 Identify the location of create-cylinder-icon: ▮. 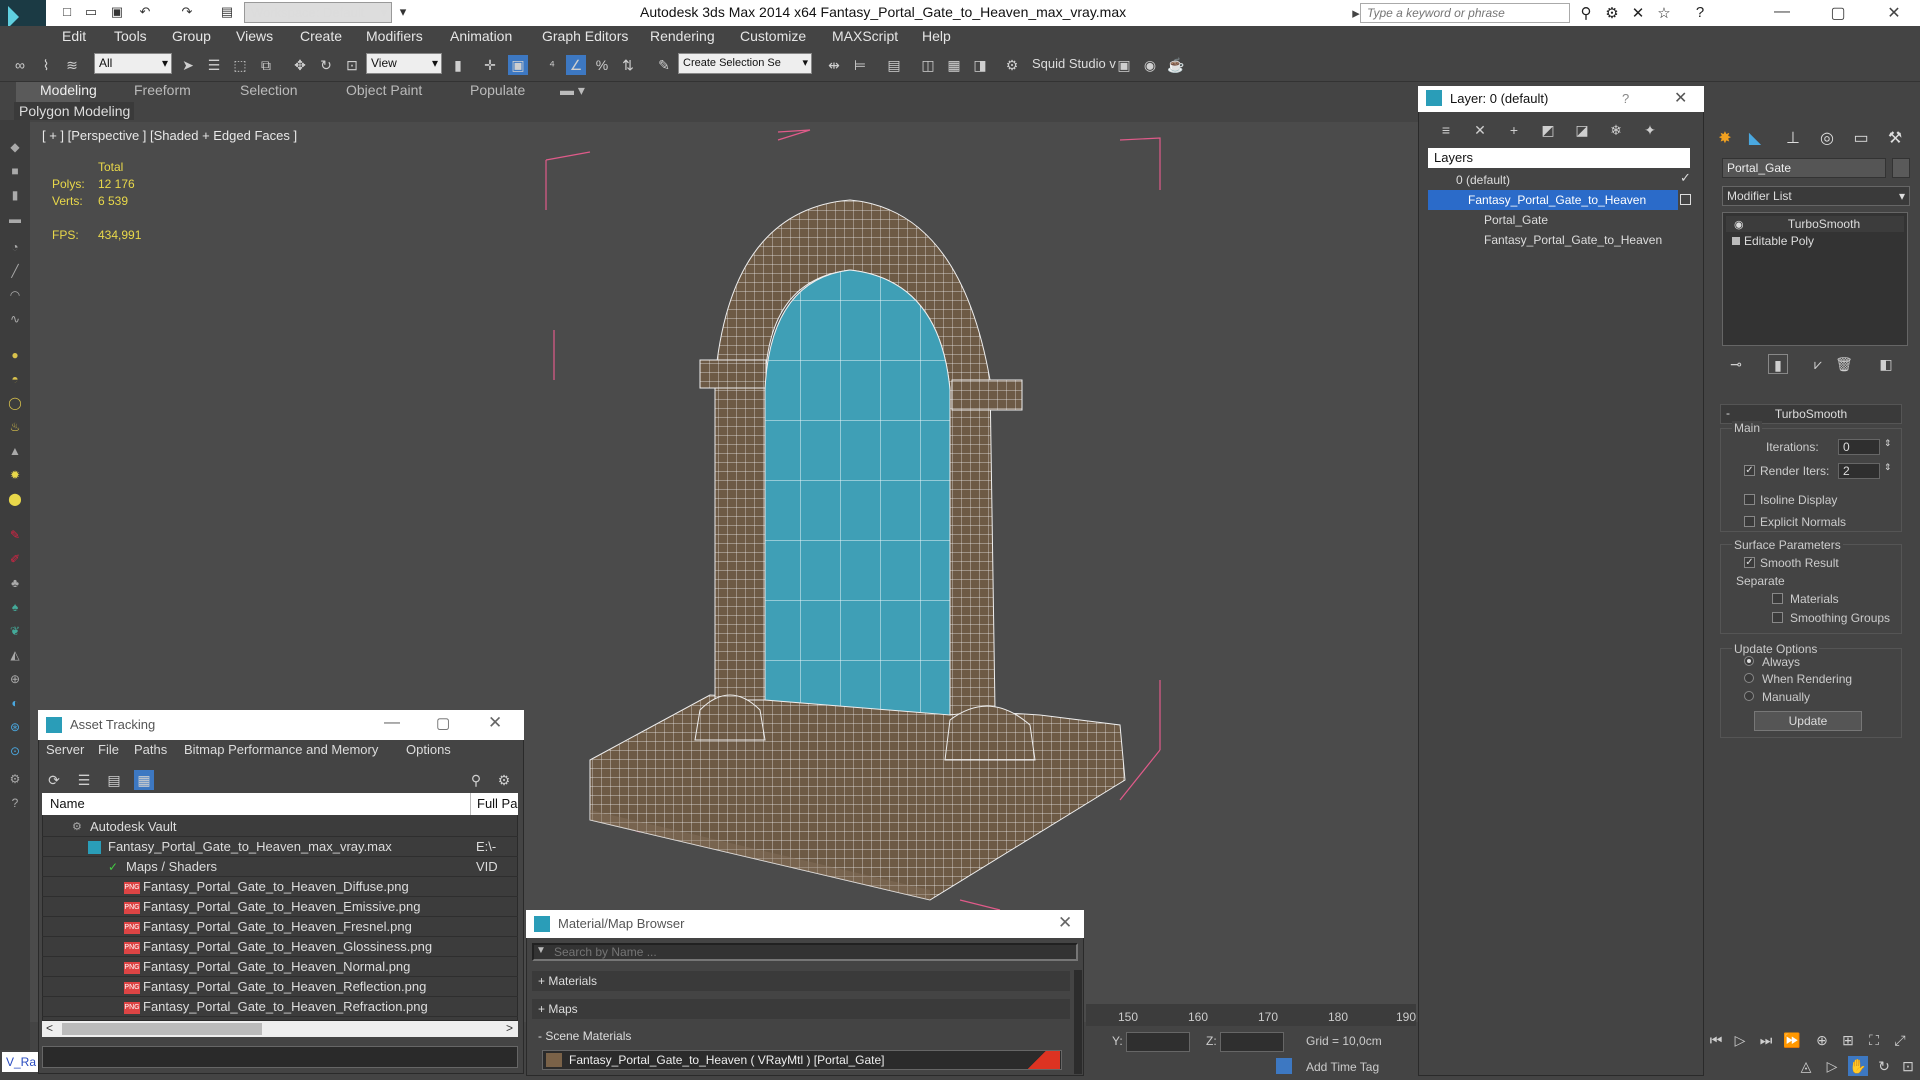
(15, 196).